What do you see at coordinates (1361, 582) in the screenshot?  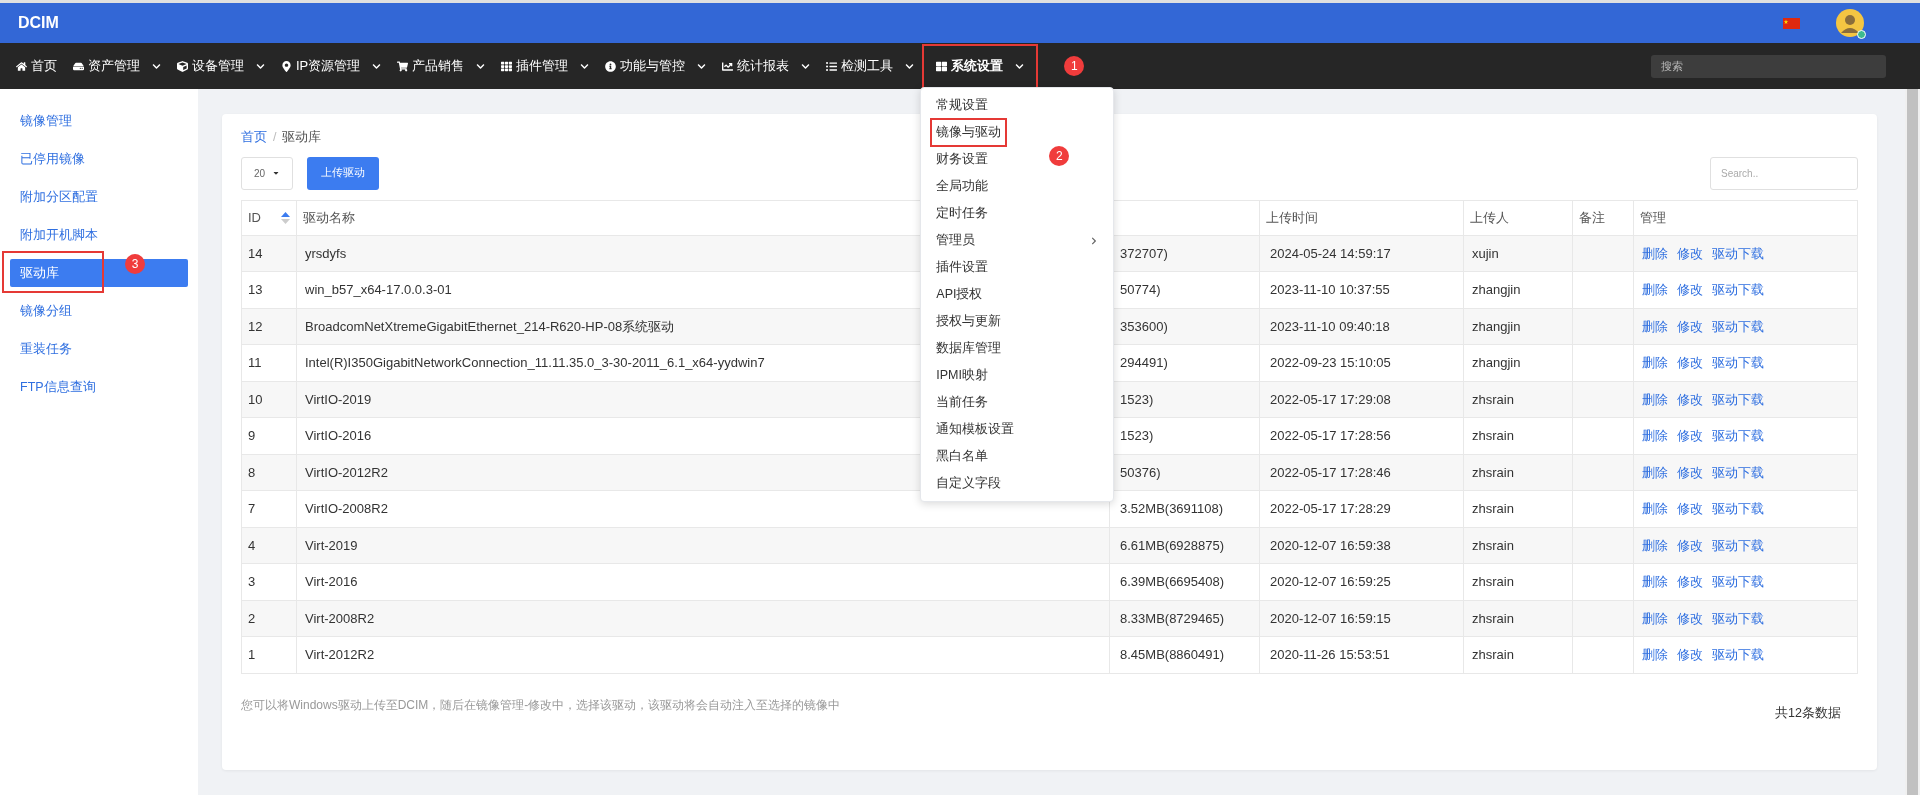 I see `table-cell: 2020-12-07 16:59:25` at bounding box center [1361, 582].